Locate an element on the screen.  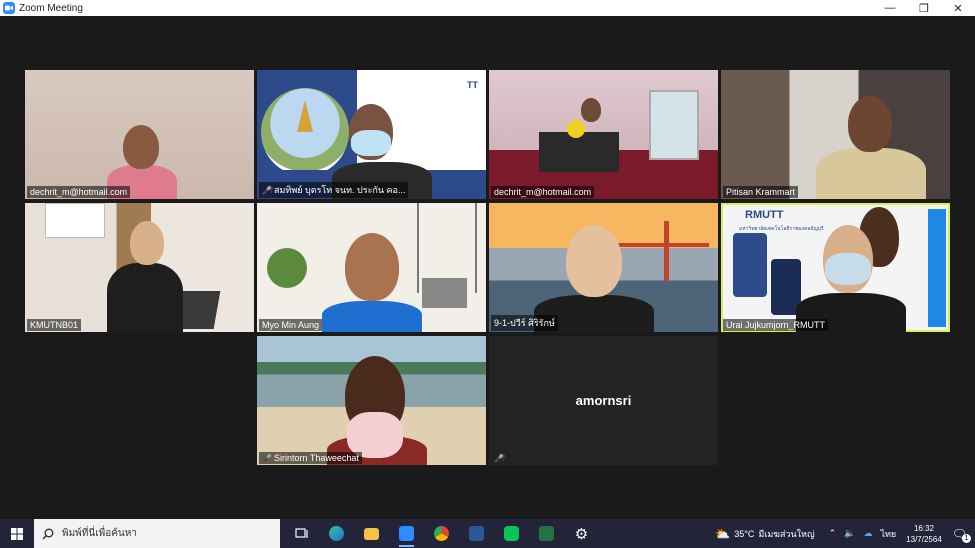
search-icon is located at coordinates (48, 533).